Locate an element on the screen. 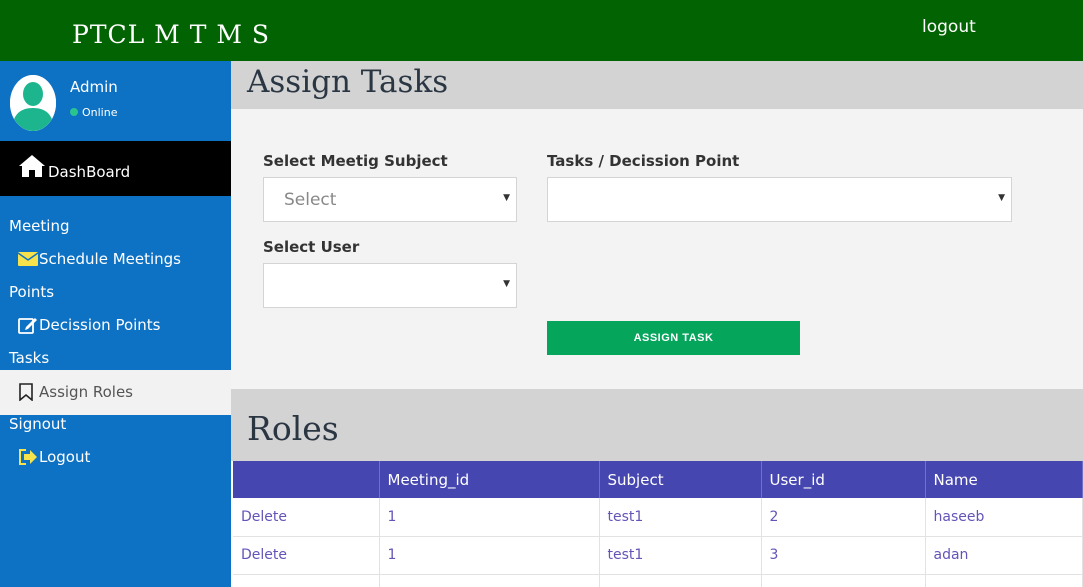 The width and height of the screenshot is (1083, 587). edit-icon is located at coordinates (28, 327).